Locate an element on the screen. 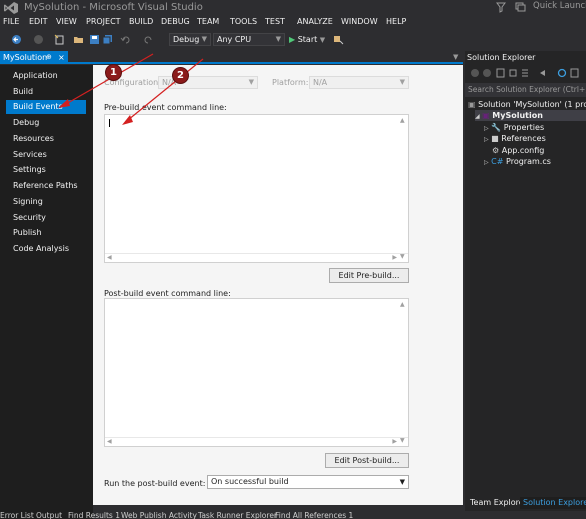  redo-icon is located at coordinates (148, 39).